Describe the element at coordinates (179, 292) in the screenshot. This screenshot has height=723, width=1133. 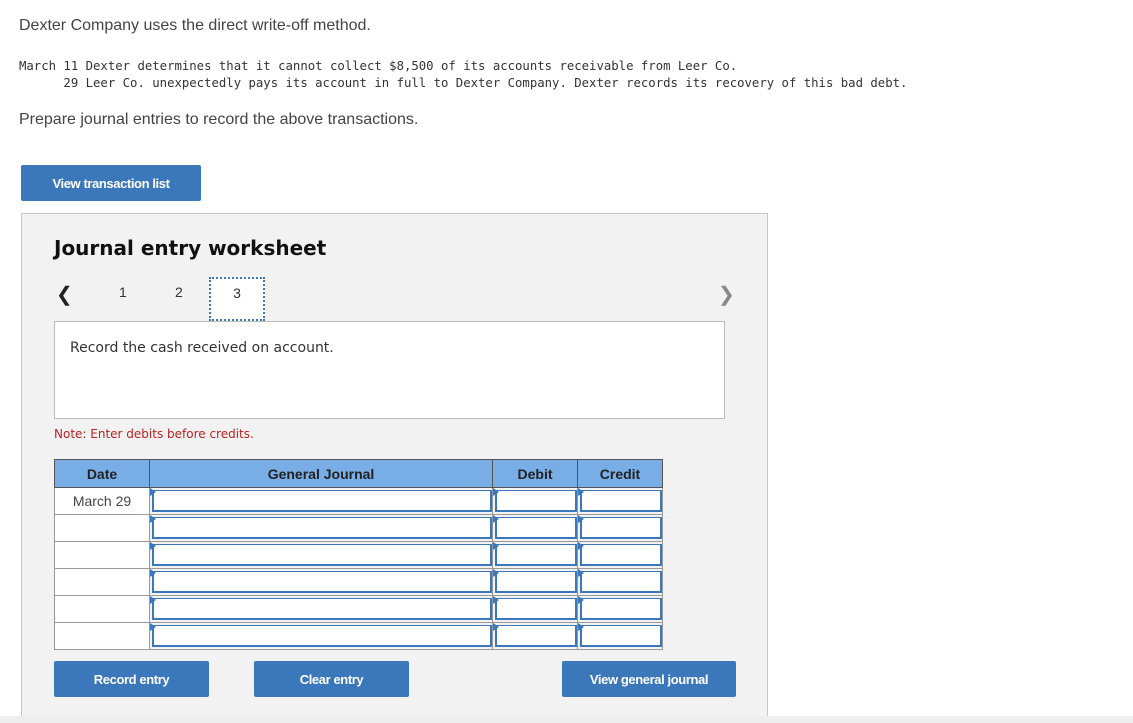
I see `step-tab-2: 2` at that location.